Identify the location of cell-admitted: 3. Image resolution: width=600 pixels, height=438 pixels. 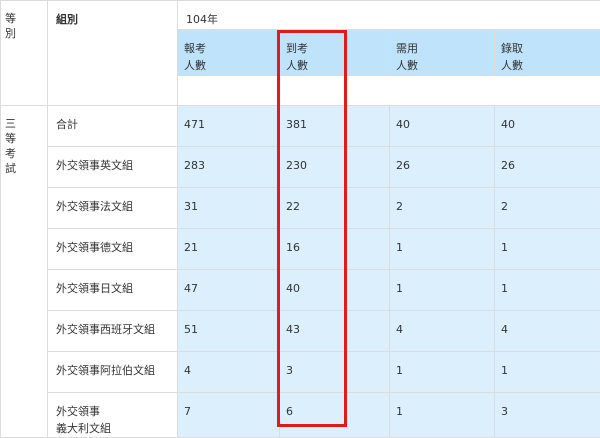
(547, 415).